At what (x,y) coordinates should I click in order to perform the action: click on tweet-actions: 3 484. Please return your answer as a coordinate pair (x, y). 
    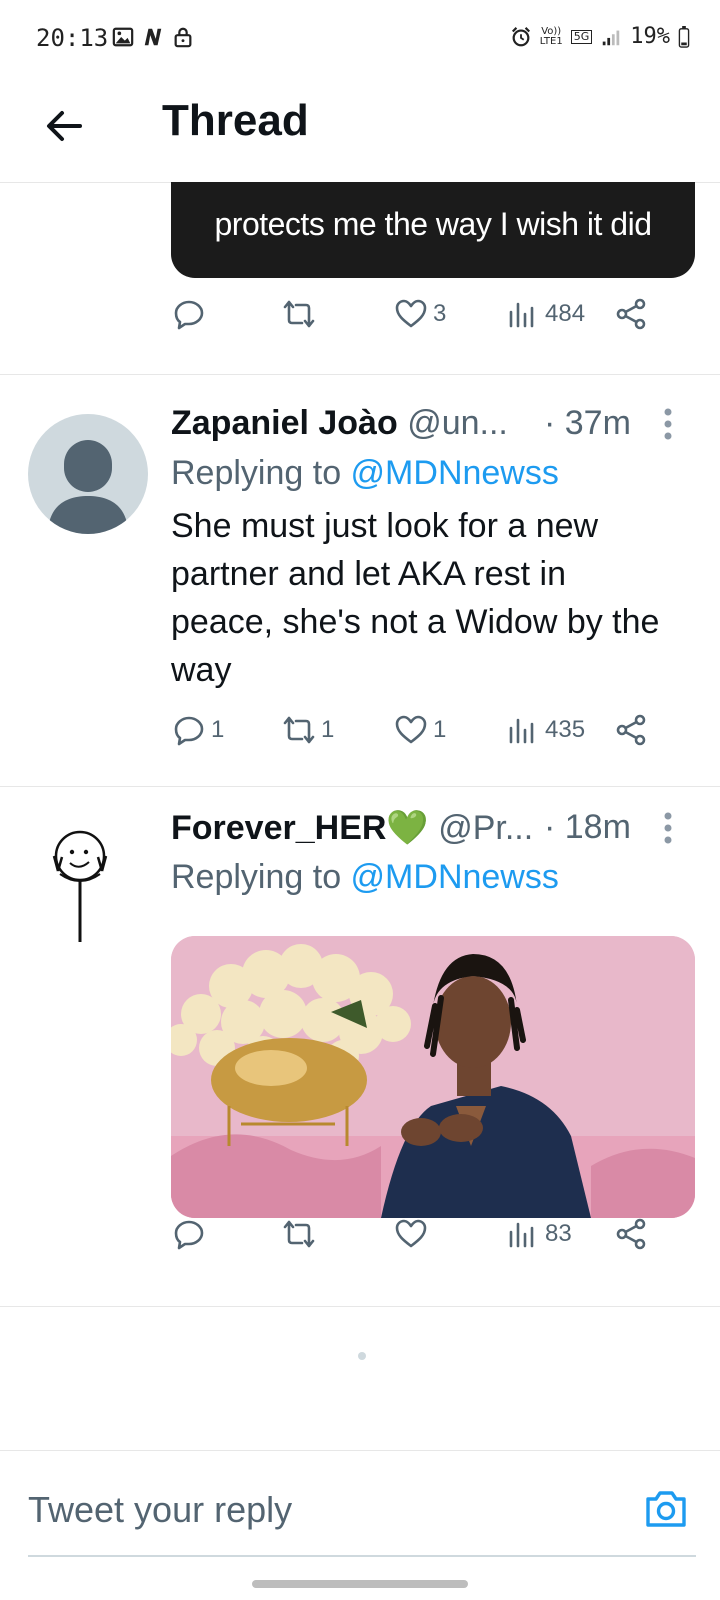
    Looking at the image, I should click on (421, 318).